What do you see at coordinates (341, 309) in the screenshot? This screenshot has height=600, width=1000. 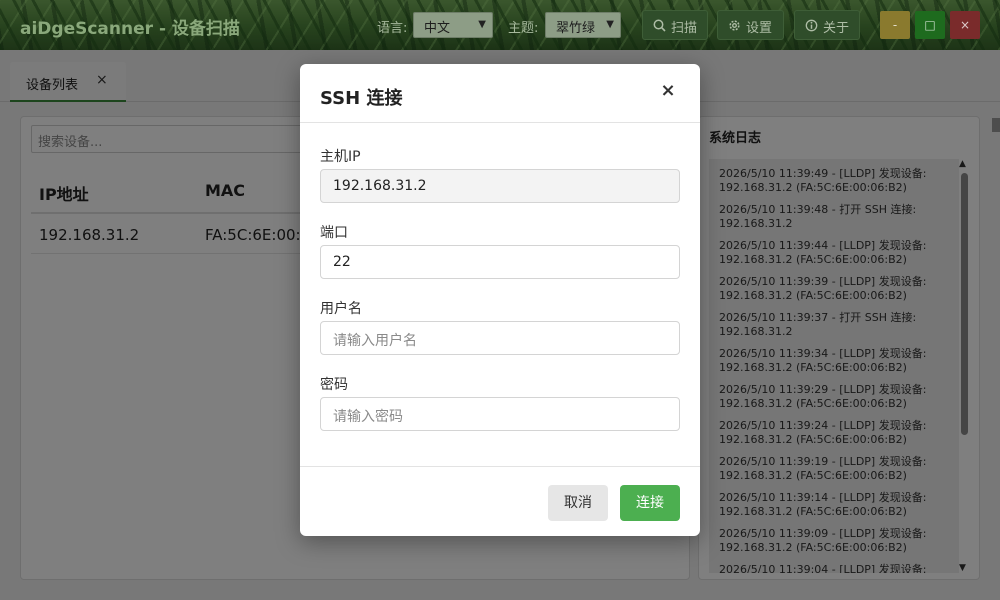 I see `username-label: 用户名` at bounding box center [341, 309].